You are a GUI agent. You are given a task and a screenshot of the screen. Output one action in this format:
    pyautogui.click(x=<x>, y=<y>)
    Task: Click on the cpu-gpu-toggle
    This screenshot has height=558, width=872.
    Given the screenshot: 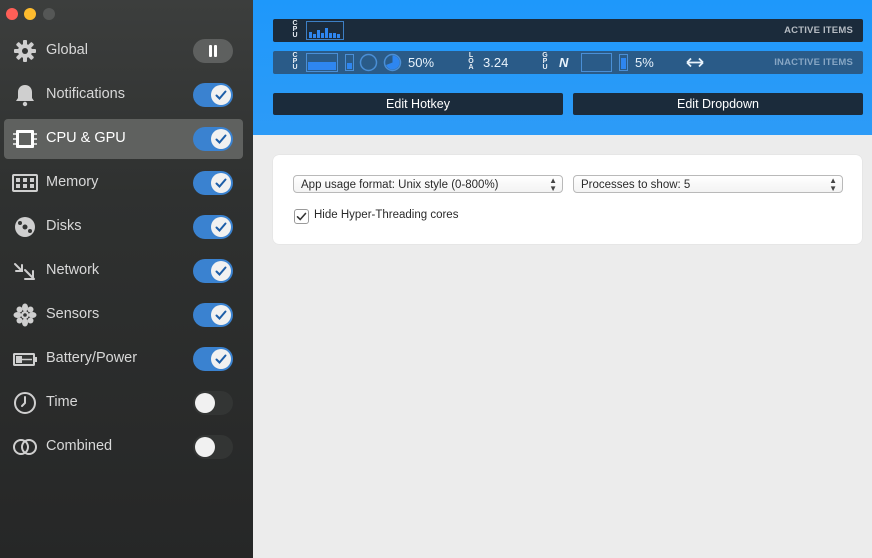 What is the action you would take?
    pyautogui.click(x=213, y=139)
    